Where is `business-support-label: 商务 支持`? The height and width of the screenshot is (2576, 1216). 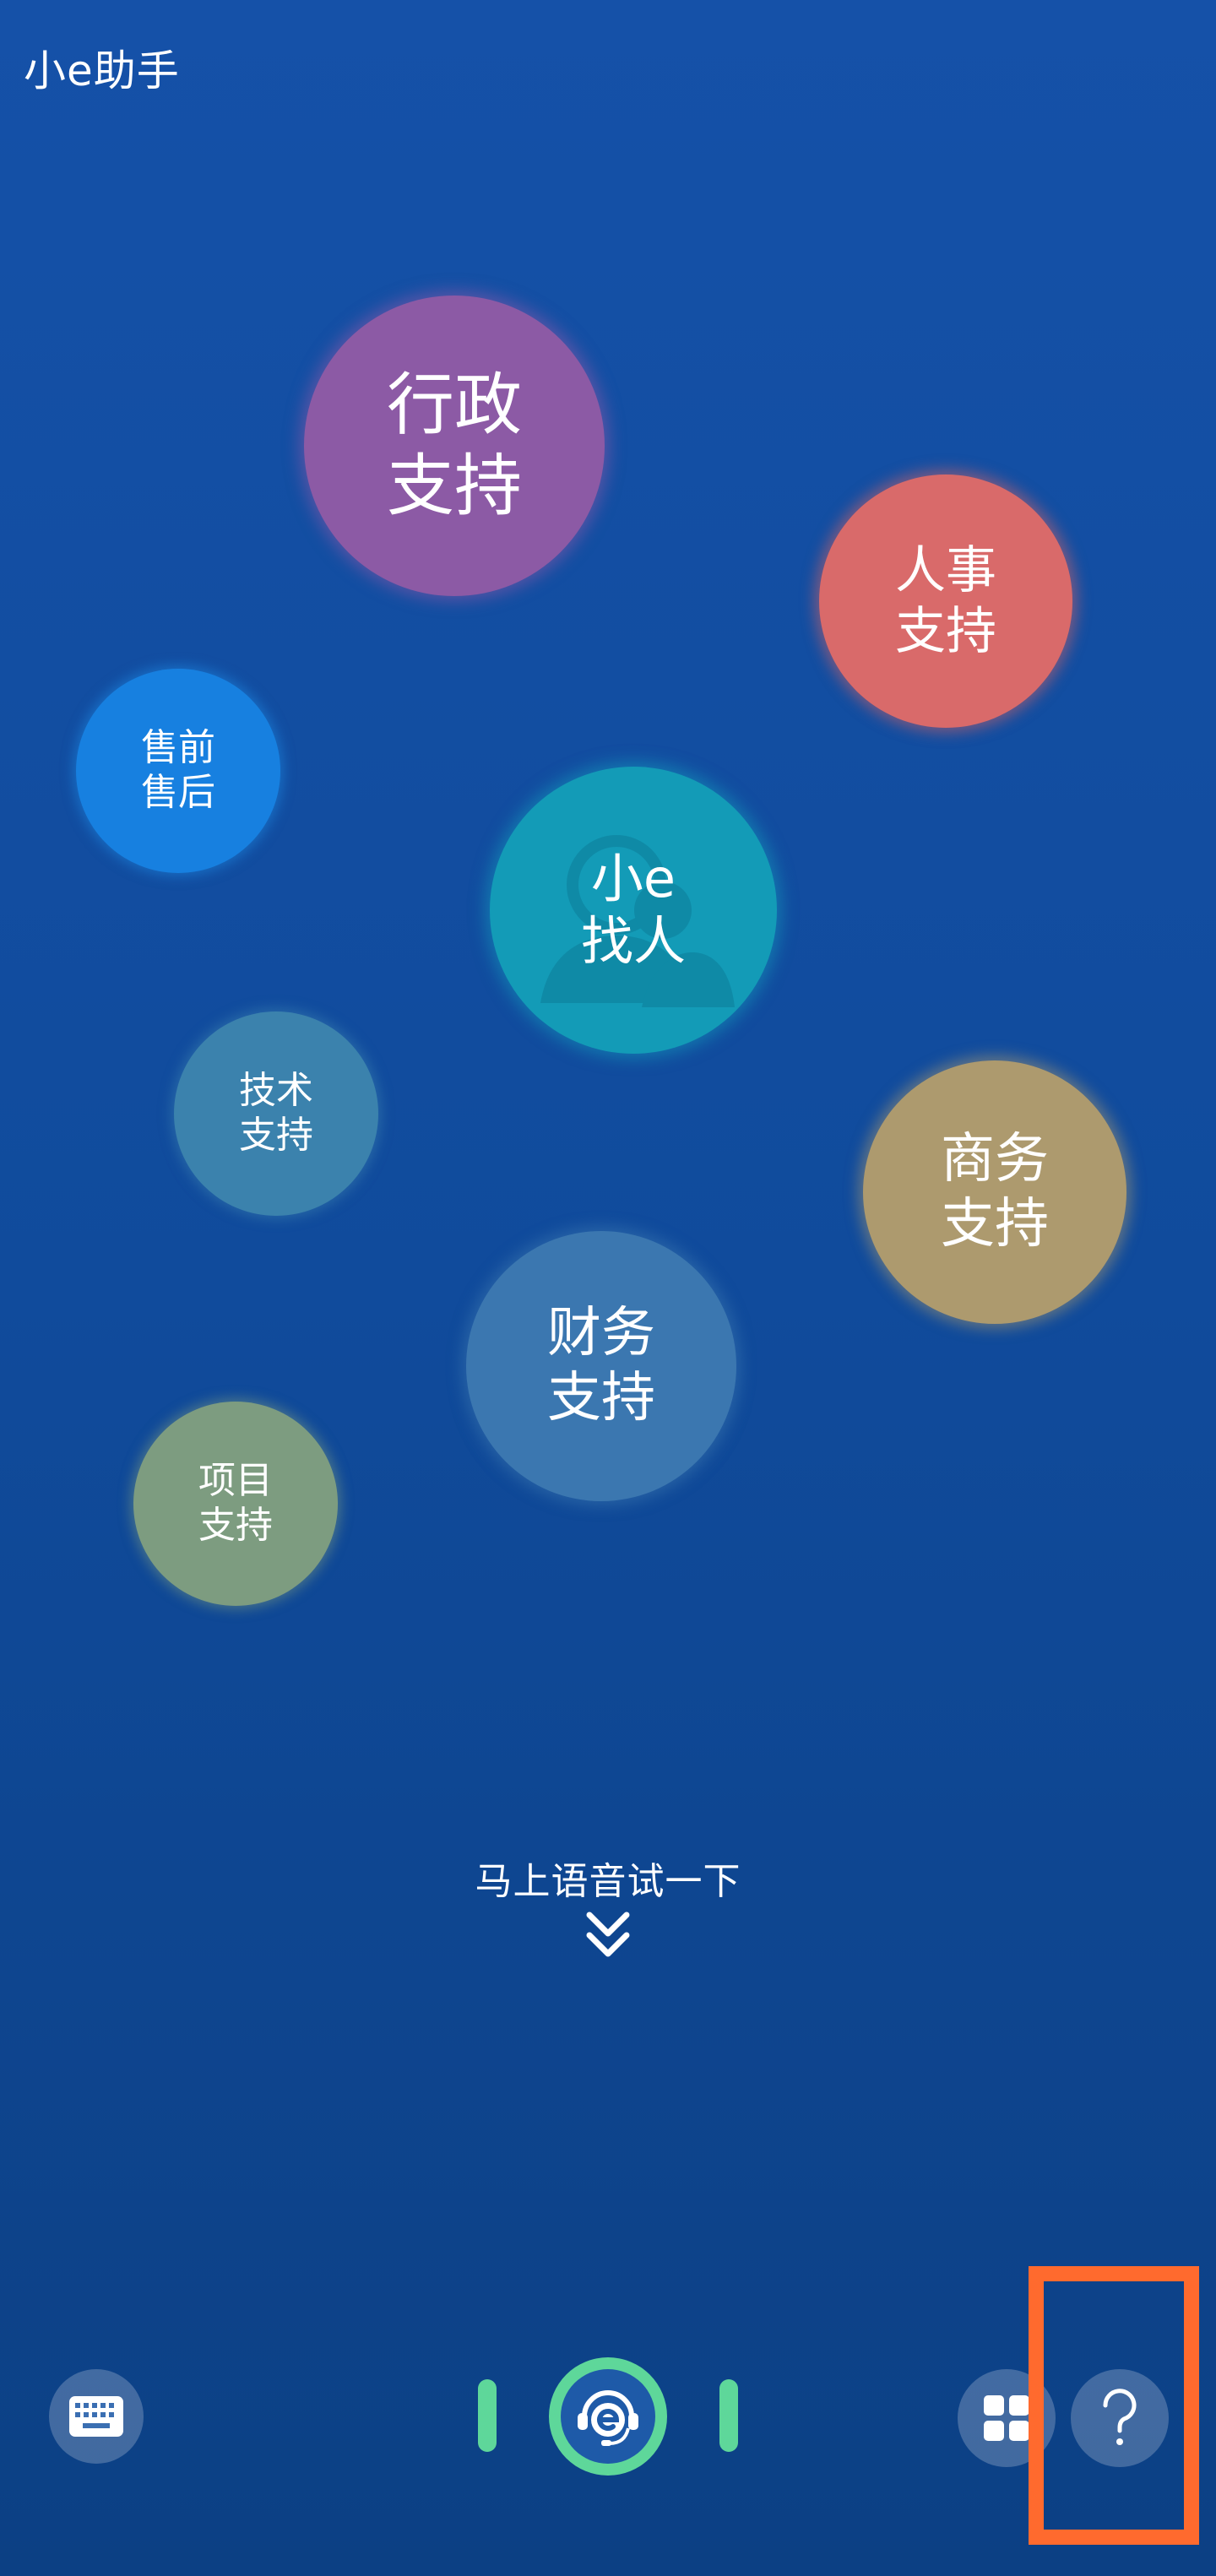 business-support-label: 商务 支持 is located at coordinates (995, 1192).